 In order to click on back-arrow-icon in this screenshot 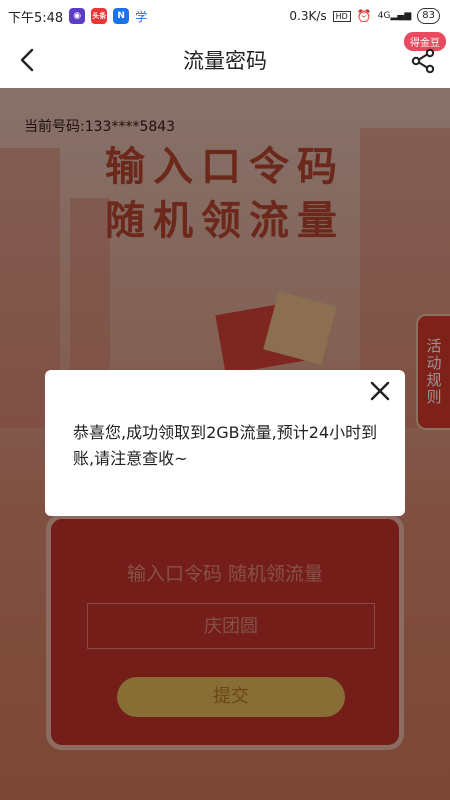, I will do `click(28, 60)`.